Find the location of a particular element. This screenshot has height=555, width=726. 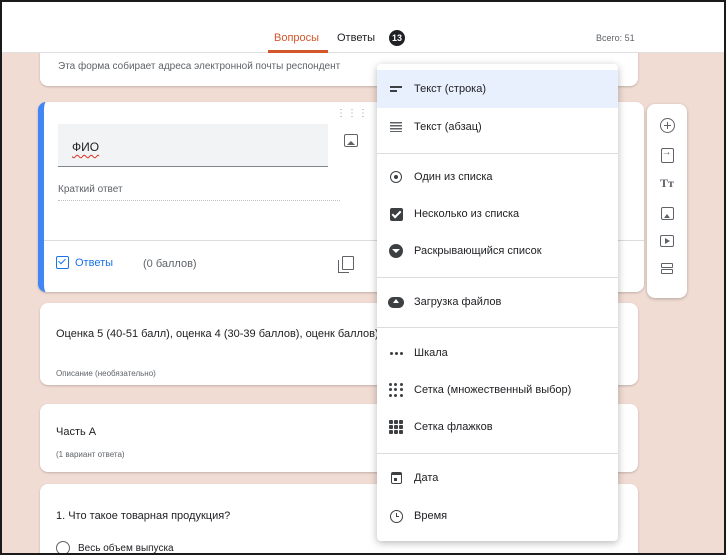

menu-item-multiple-choice: Один из списка is located at coordinates (497, 177).